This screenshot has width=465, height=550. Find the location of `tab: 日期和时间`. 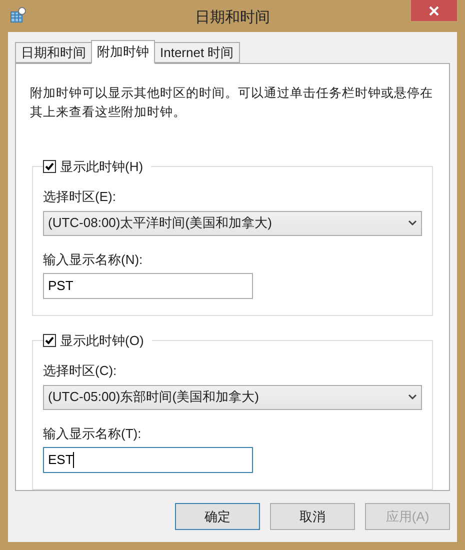

tab: 日期和时间 is located at coordinates (53, 52).